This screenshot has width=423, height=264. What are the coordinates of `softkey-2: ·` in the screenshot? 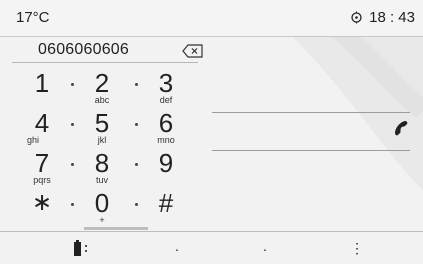 It's located at (177, 248).